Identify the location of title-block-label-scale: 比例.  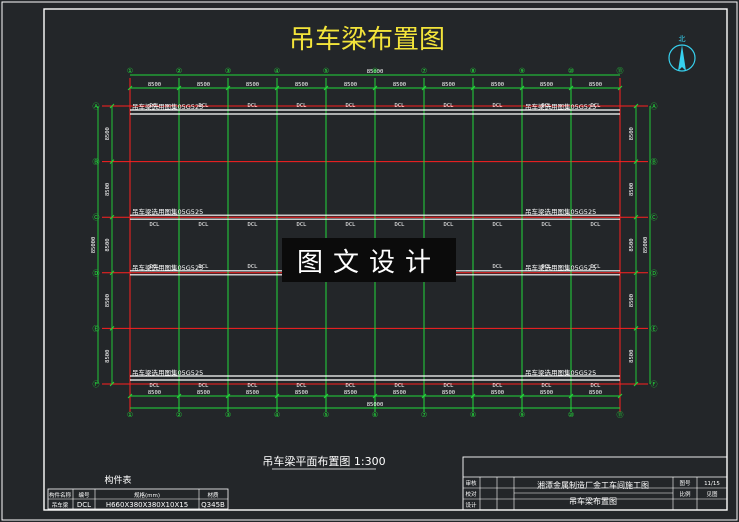
(685, 494).